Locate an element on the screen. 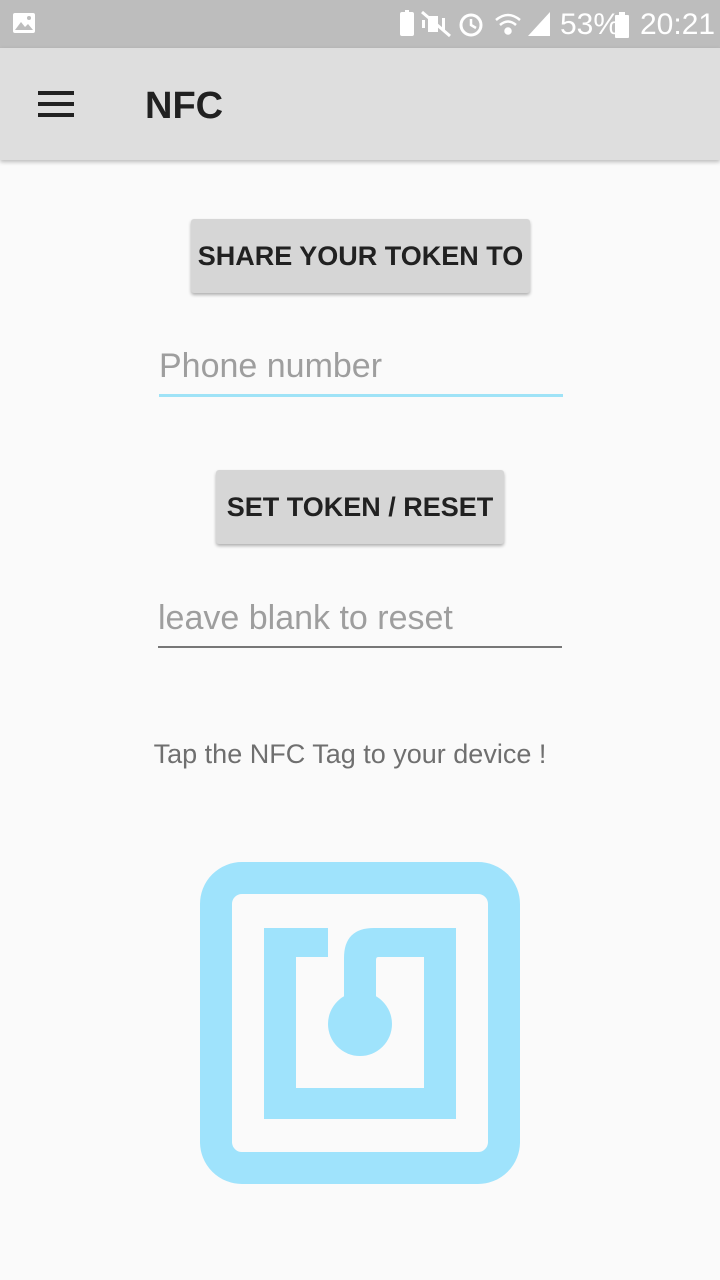 This screenshot has width=720, height=1280. status-bar: 53% 20:21 is located at coordinates (360, 24).